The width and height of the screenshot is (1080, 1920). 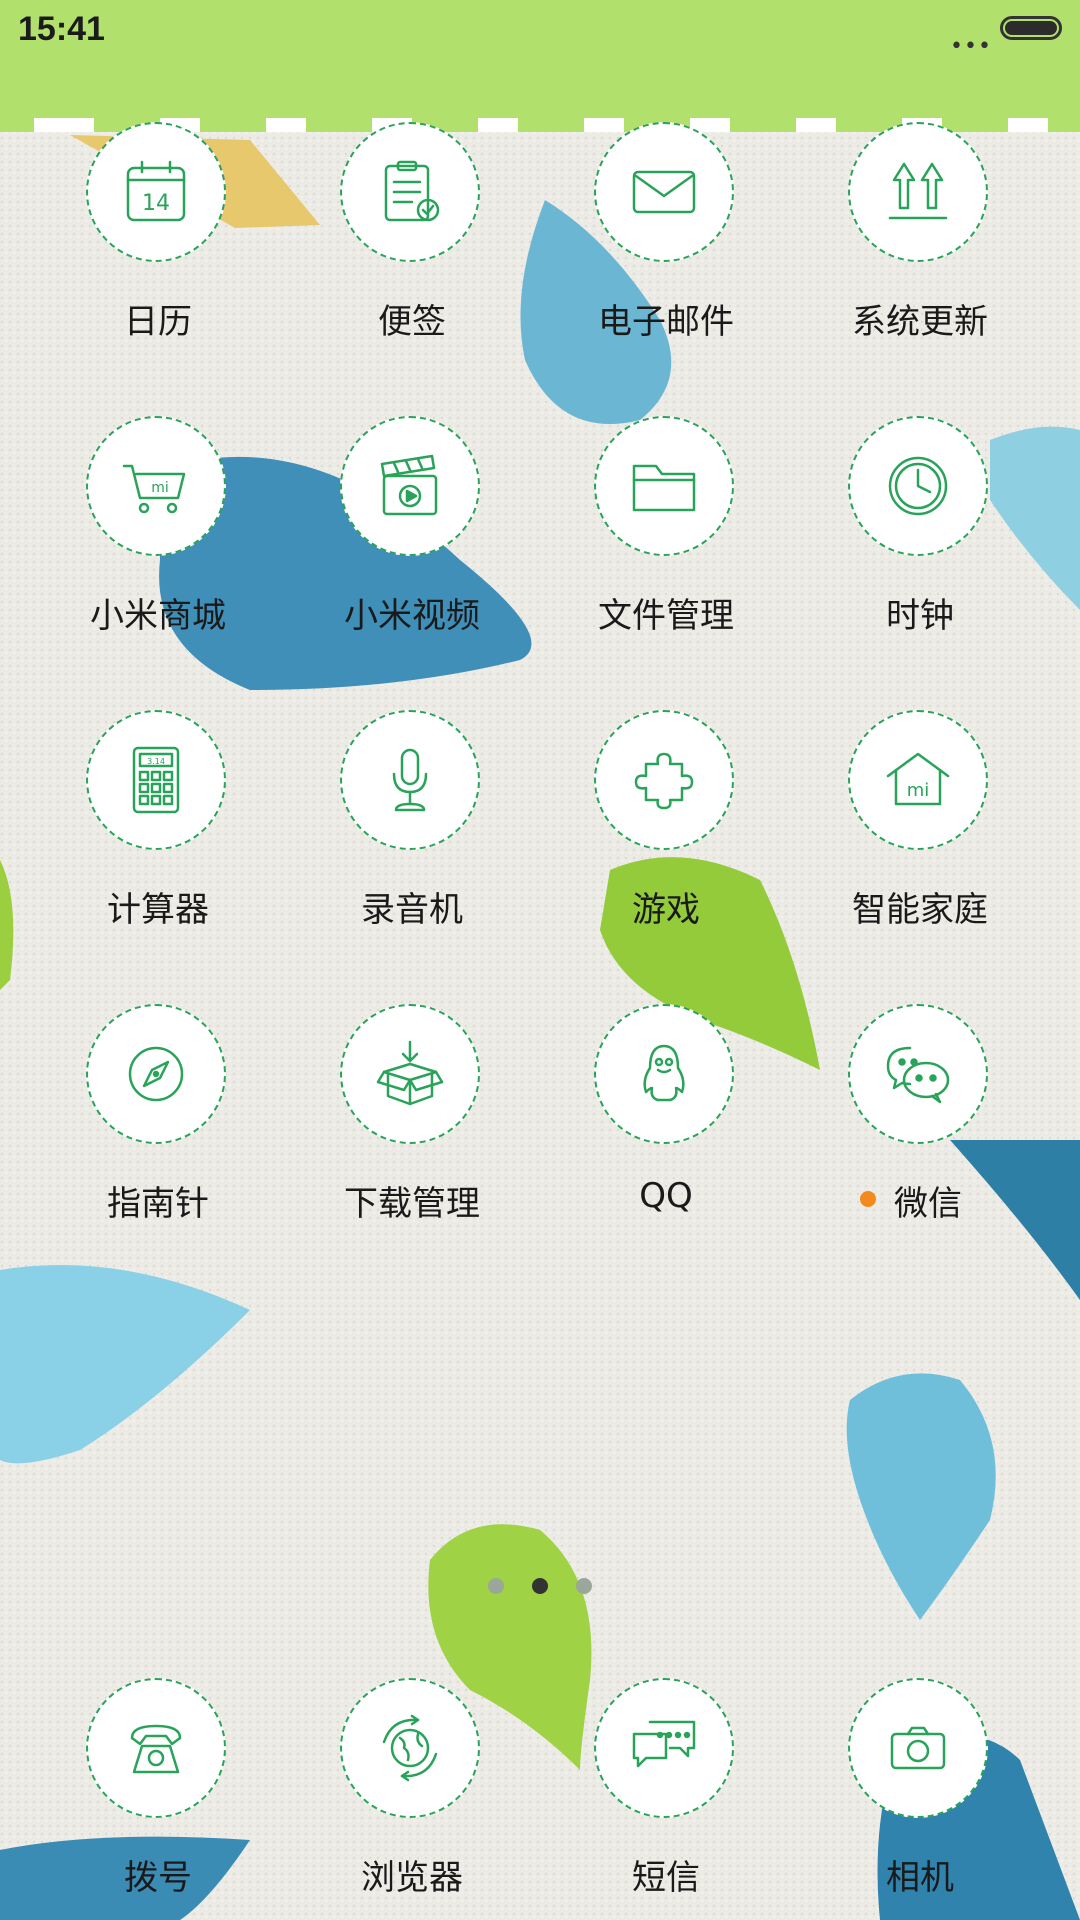 I want to click on app-notes: 便签, so click(x=412, y=237).